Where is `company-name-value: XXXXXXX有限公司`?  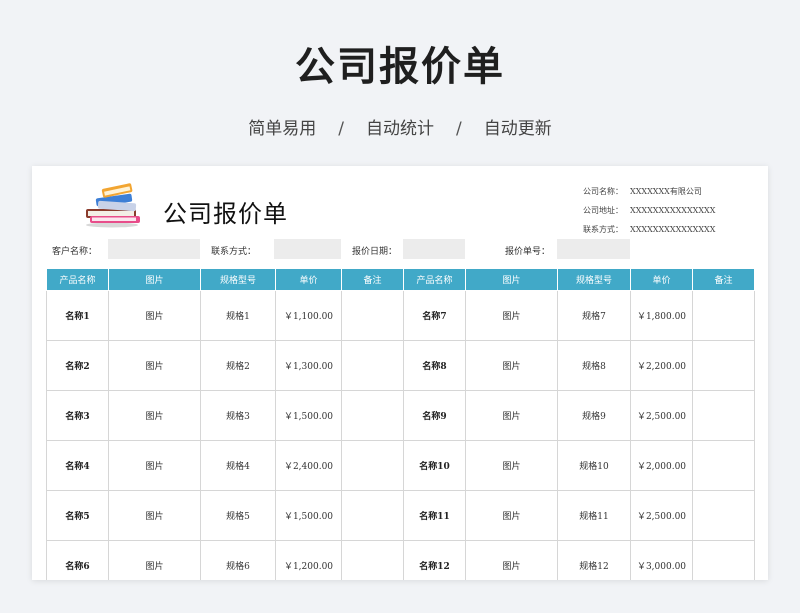 company-name-value: XXXXXXX有限公司 is located at coordinates (666, 191).